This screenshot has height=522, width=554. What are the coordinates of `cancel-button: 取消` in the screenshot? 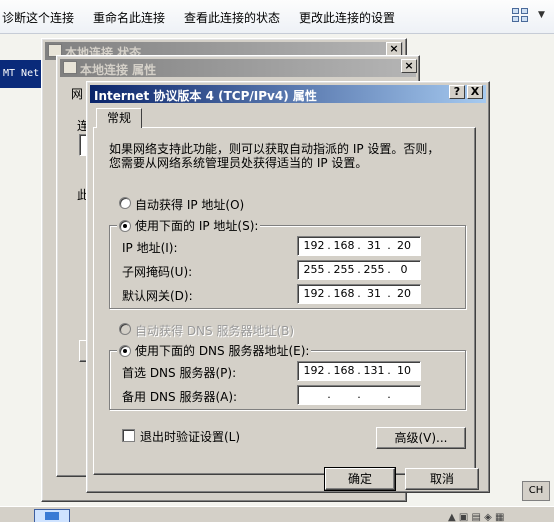 It's located at (442, 479).